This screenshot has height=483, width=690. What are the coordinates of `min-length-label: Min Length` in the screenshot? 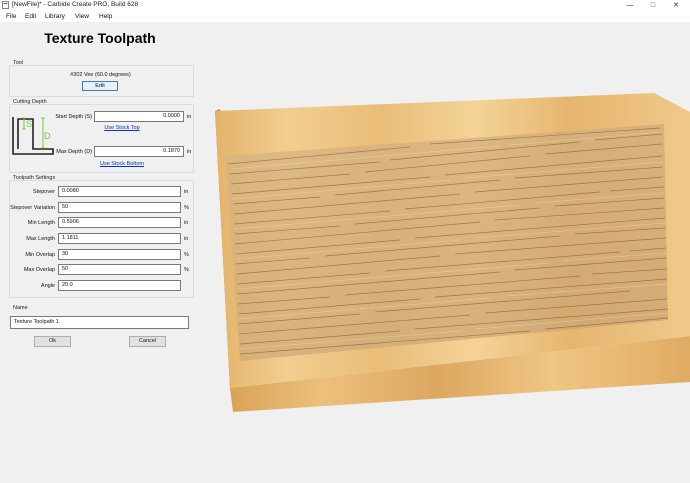 It's located at (41, 223).